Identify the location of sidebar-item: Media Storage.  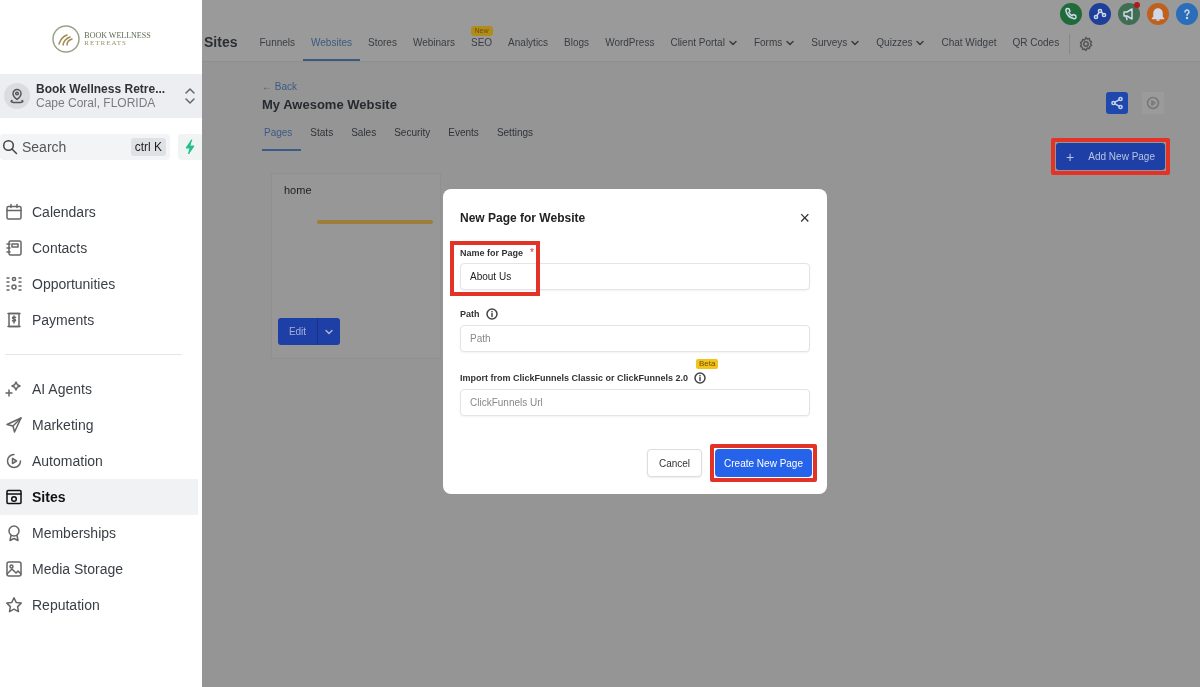
(99, 569).